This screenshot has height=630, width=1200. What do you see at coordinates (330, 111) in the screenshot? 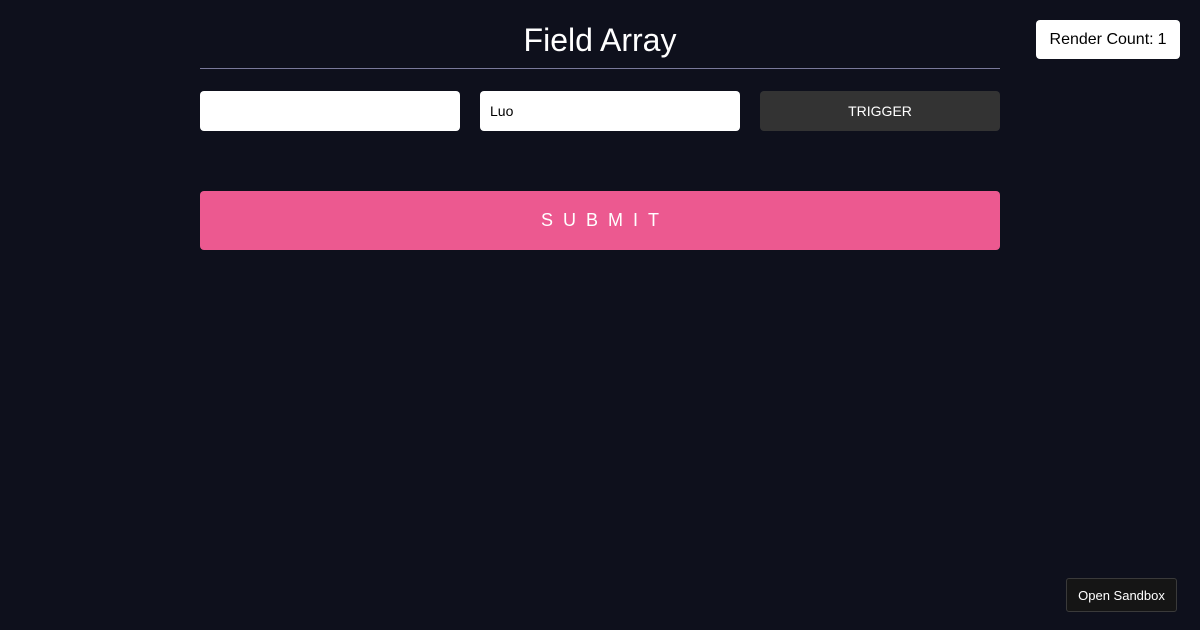
I see `first-name-input` at bounding box center [330, 111].